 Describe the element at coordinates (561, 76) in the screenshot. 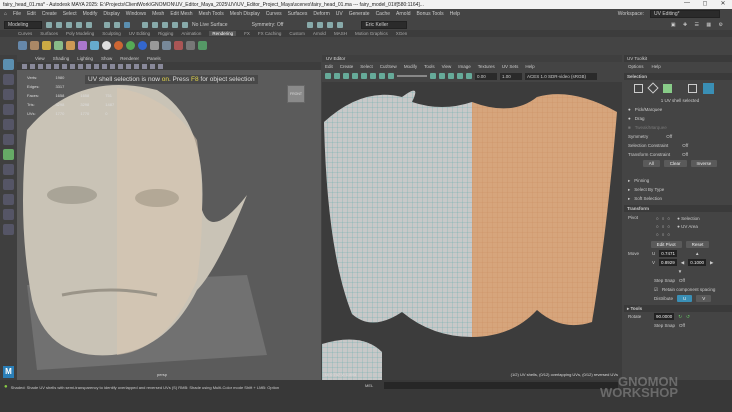

I see `color-space-dropdown: ACES 1.0 SDR-video (sRGB)` at that location.